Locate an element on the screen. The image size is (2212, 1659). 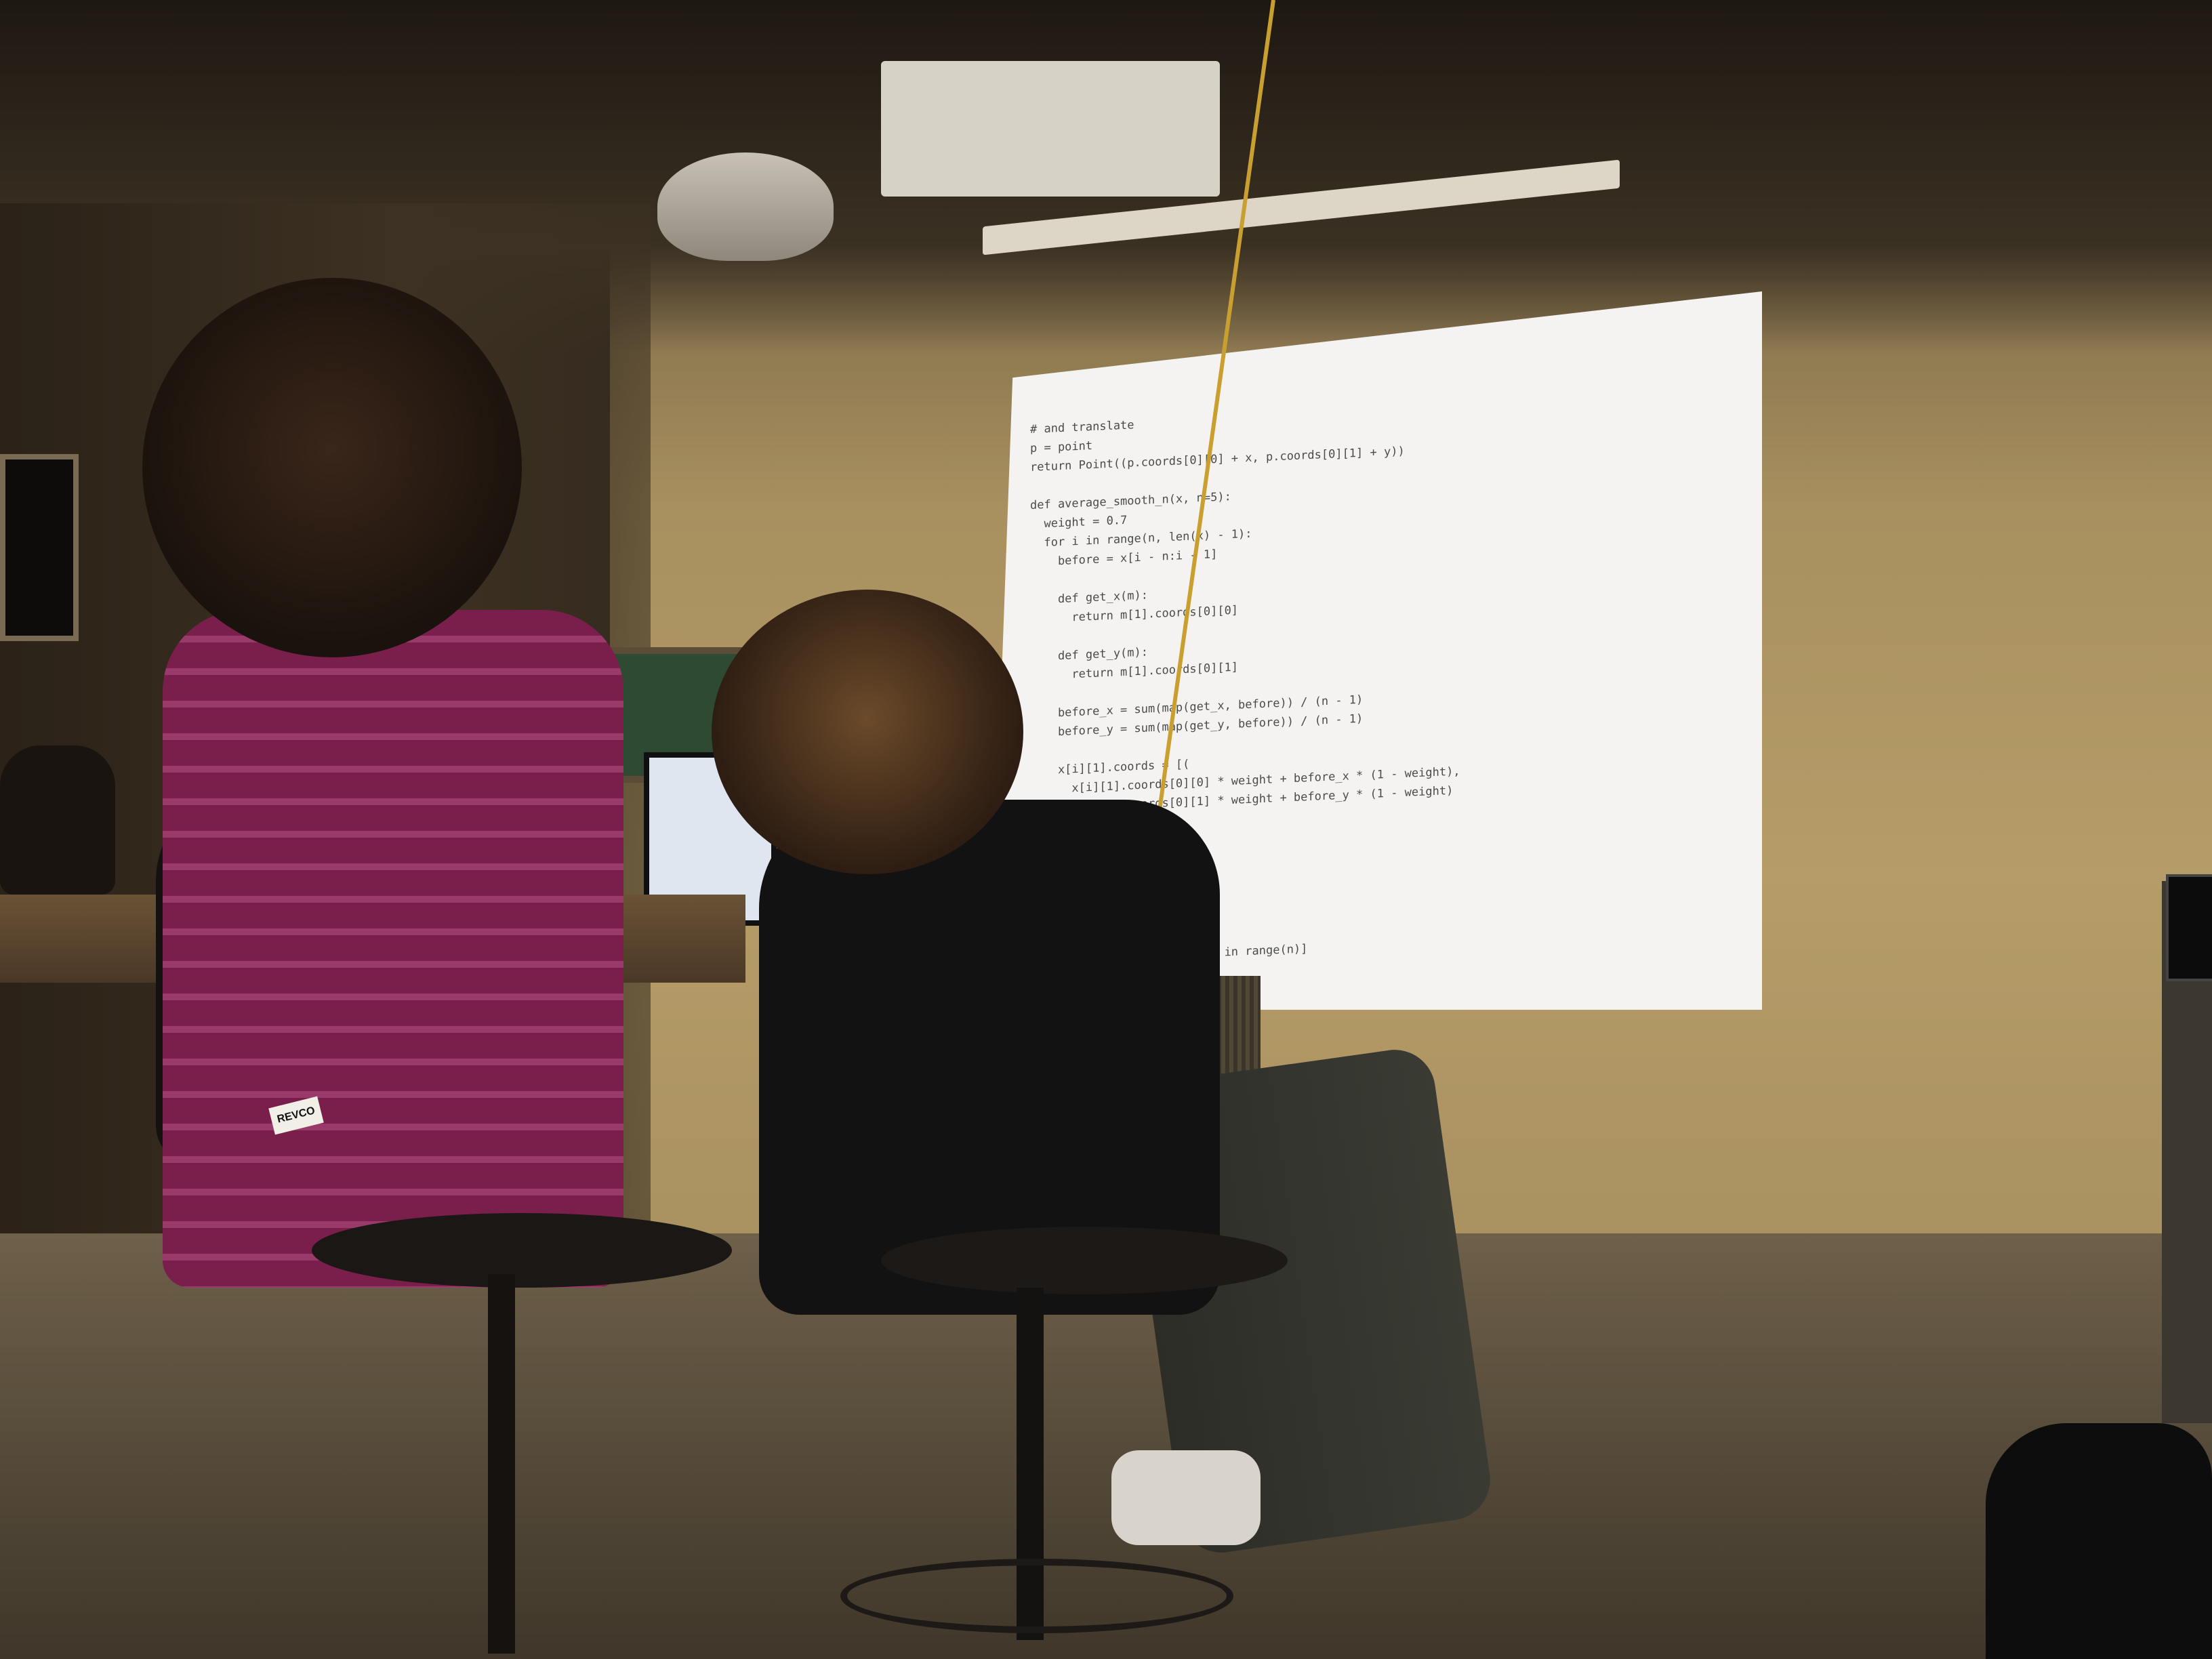
stool-seat-left is located at coordinates (522, 1250).